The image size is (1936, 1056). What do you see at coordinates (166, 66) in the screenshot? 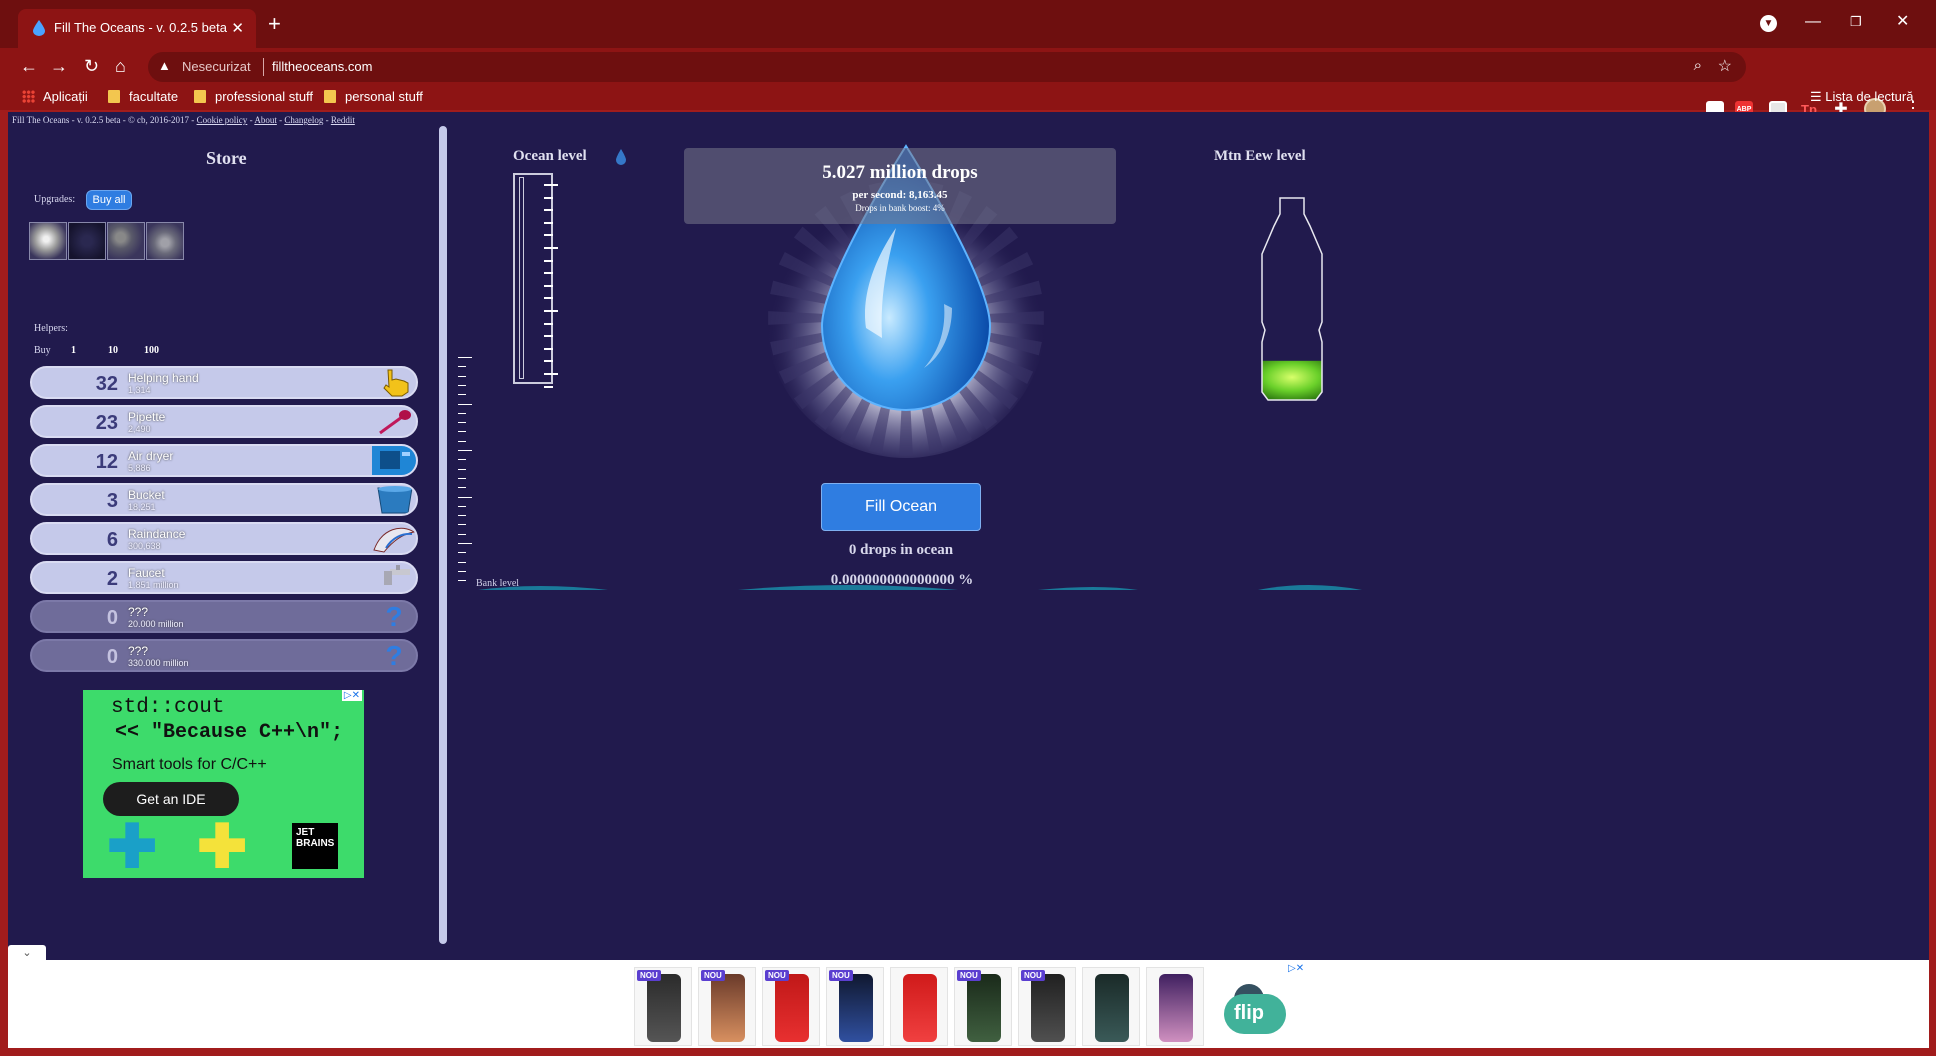
I see `warning-icon: ▲` at bounding box center [166, 66].